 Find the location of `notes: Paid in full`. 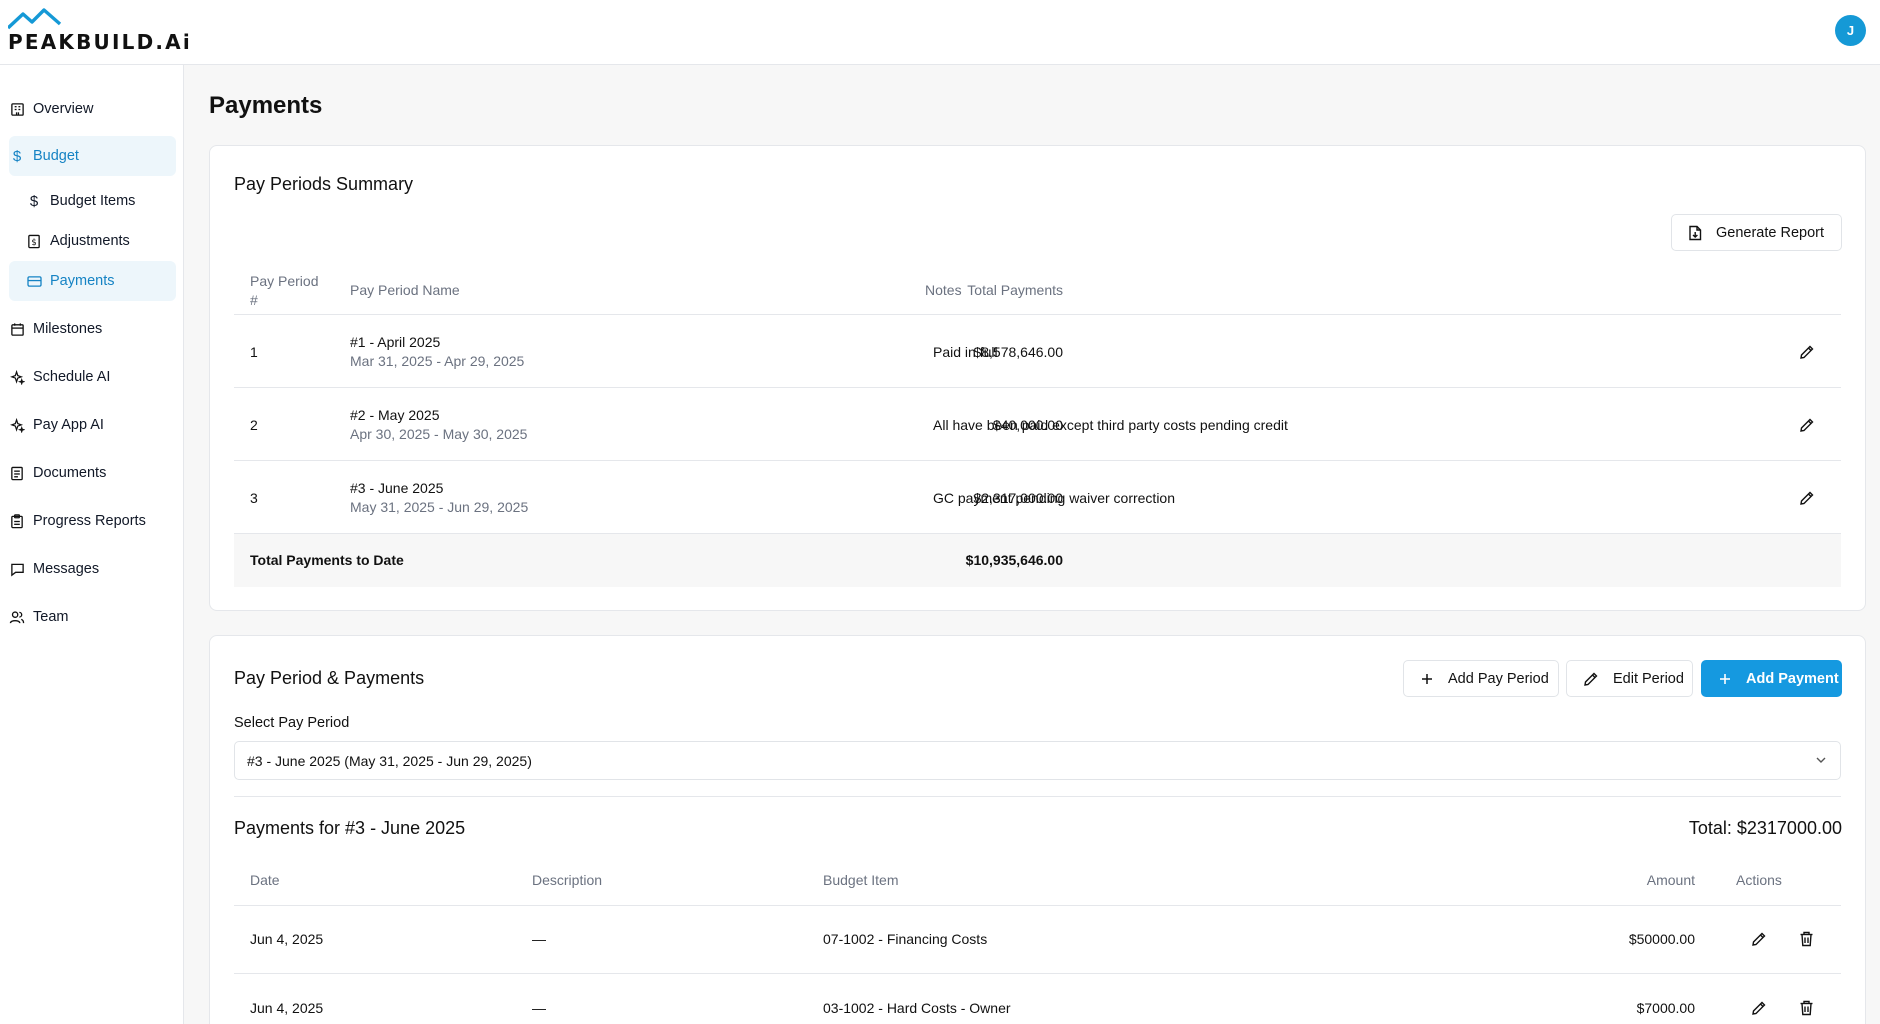

notes: Paid in full is located at coordinates (965, 352).